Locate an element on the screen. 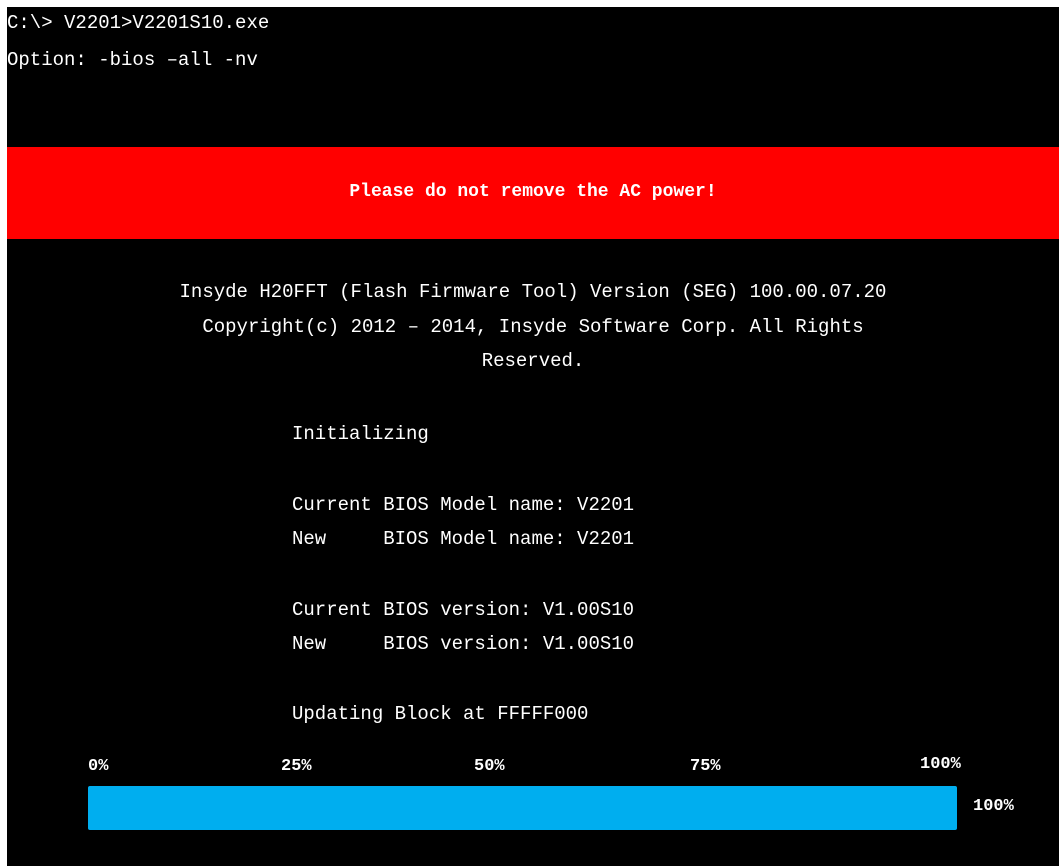  progress-tick-50: 50% is located at coordinates (489, 766).